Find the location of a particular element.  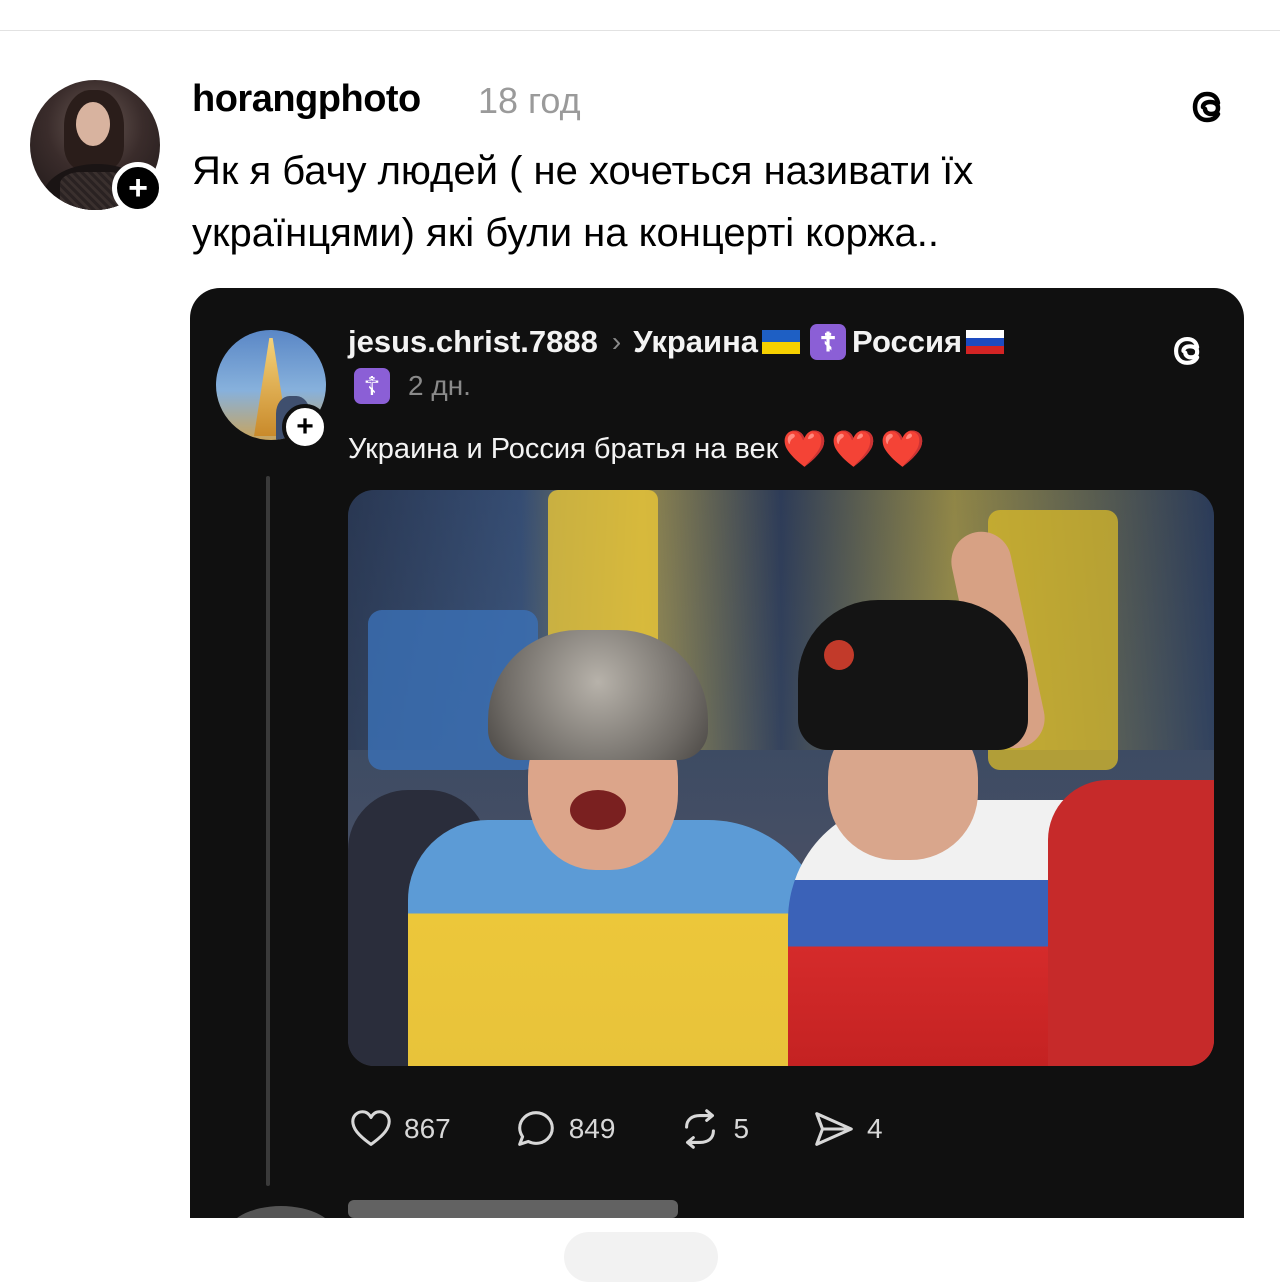

ukraine-flag-icon is located at coordinates (781, 342).